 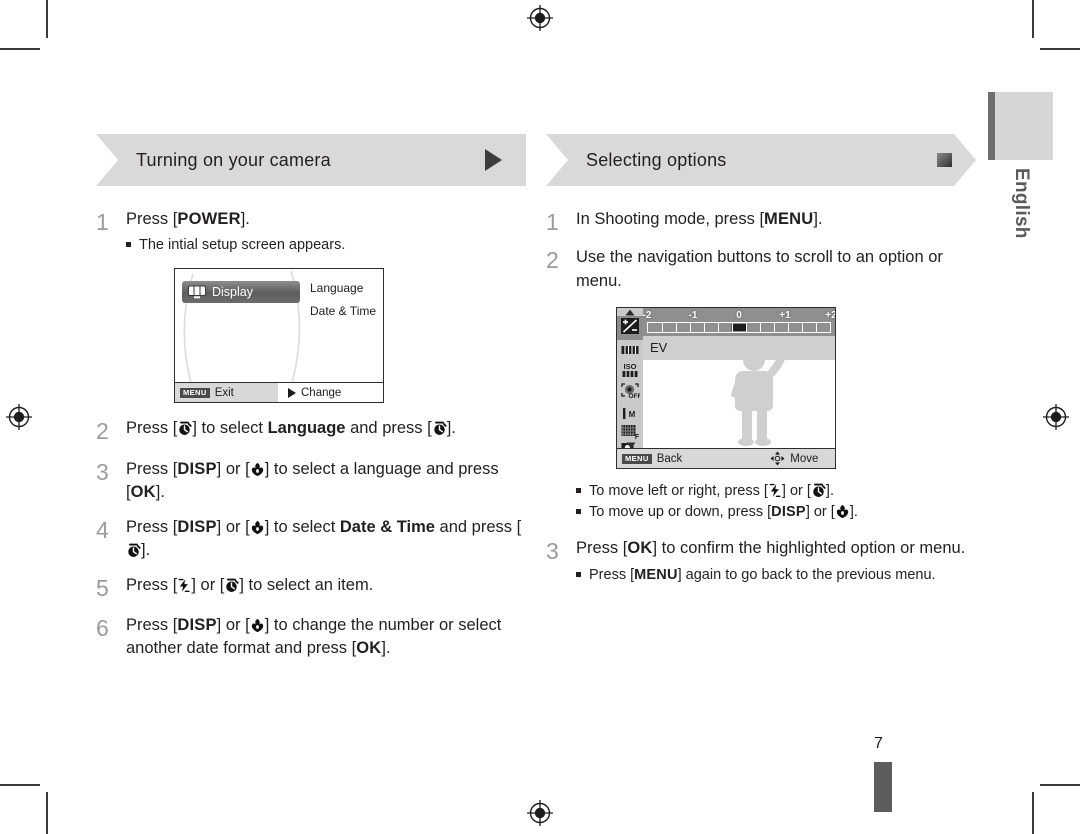 What do you see at coordinates (739, 315) in the screenshot?
I see `ev-scale-labels: -2 -1 0 +1 +2` at bounding box center [739, 315].